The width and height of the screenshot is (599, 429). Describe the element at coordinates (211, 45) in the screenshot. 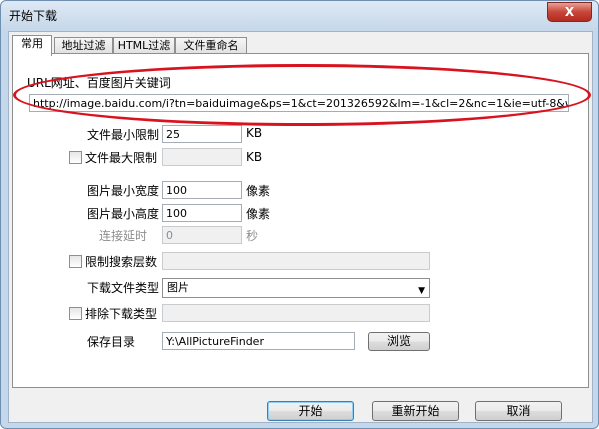

I see `tab-file-rename: 文件重命名` at that location.